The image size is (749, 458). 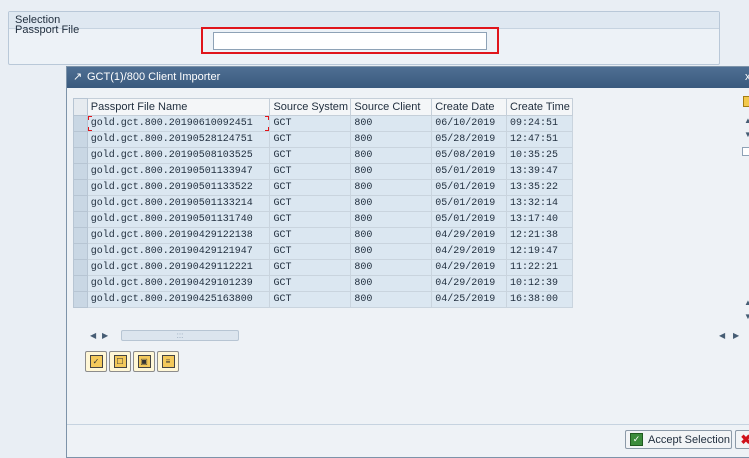 What do you see at coordinates (180, 335) in the screenshot?
I see `scroll-thumb: :::` at bounding box center [180, 335].